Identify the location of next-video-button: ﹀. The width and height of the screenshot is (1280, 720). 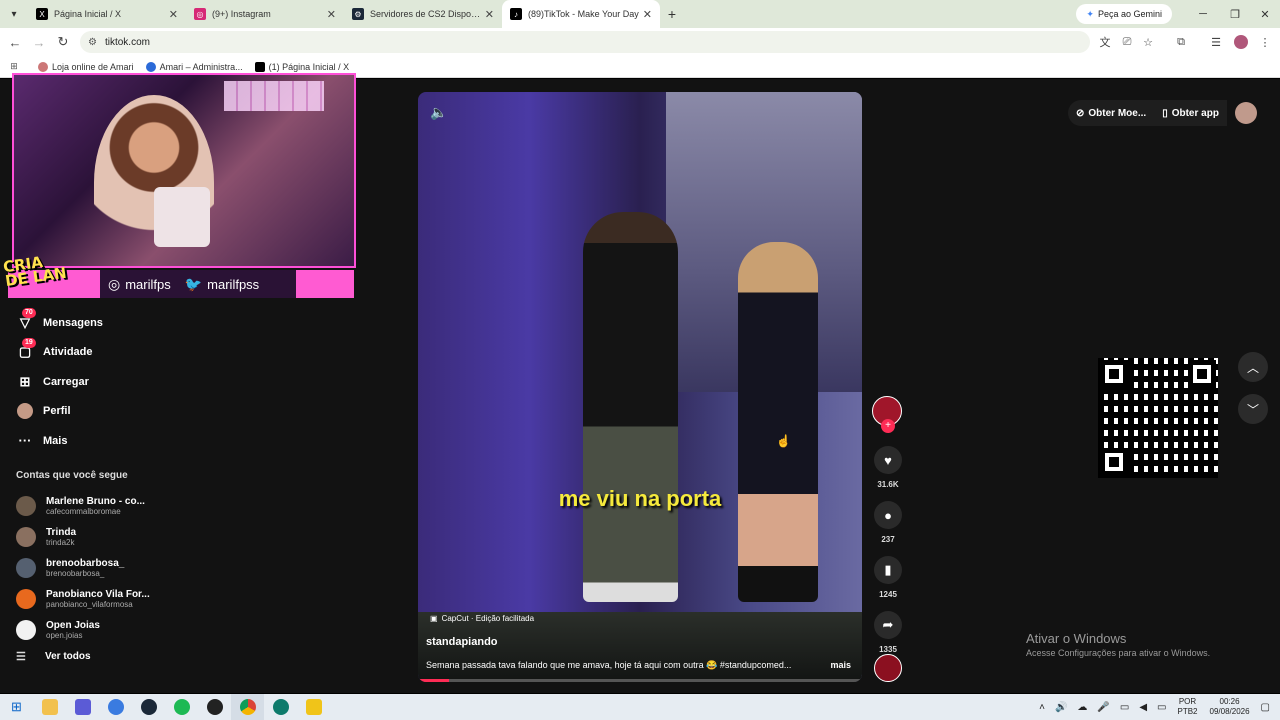
(1253, 409).